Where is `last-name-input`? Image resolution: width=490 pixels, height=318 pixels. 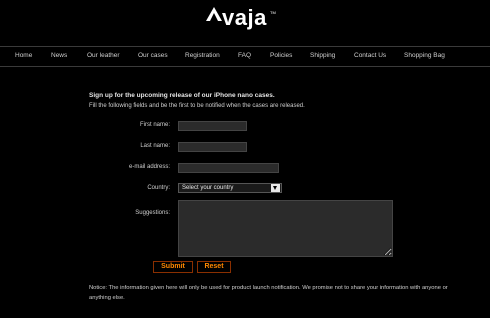 last-name-input is located at coordinates (212, 147).